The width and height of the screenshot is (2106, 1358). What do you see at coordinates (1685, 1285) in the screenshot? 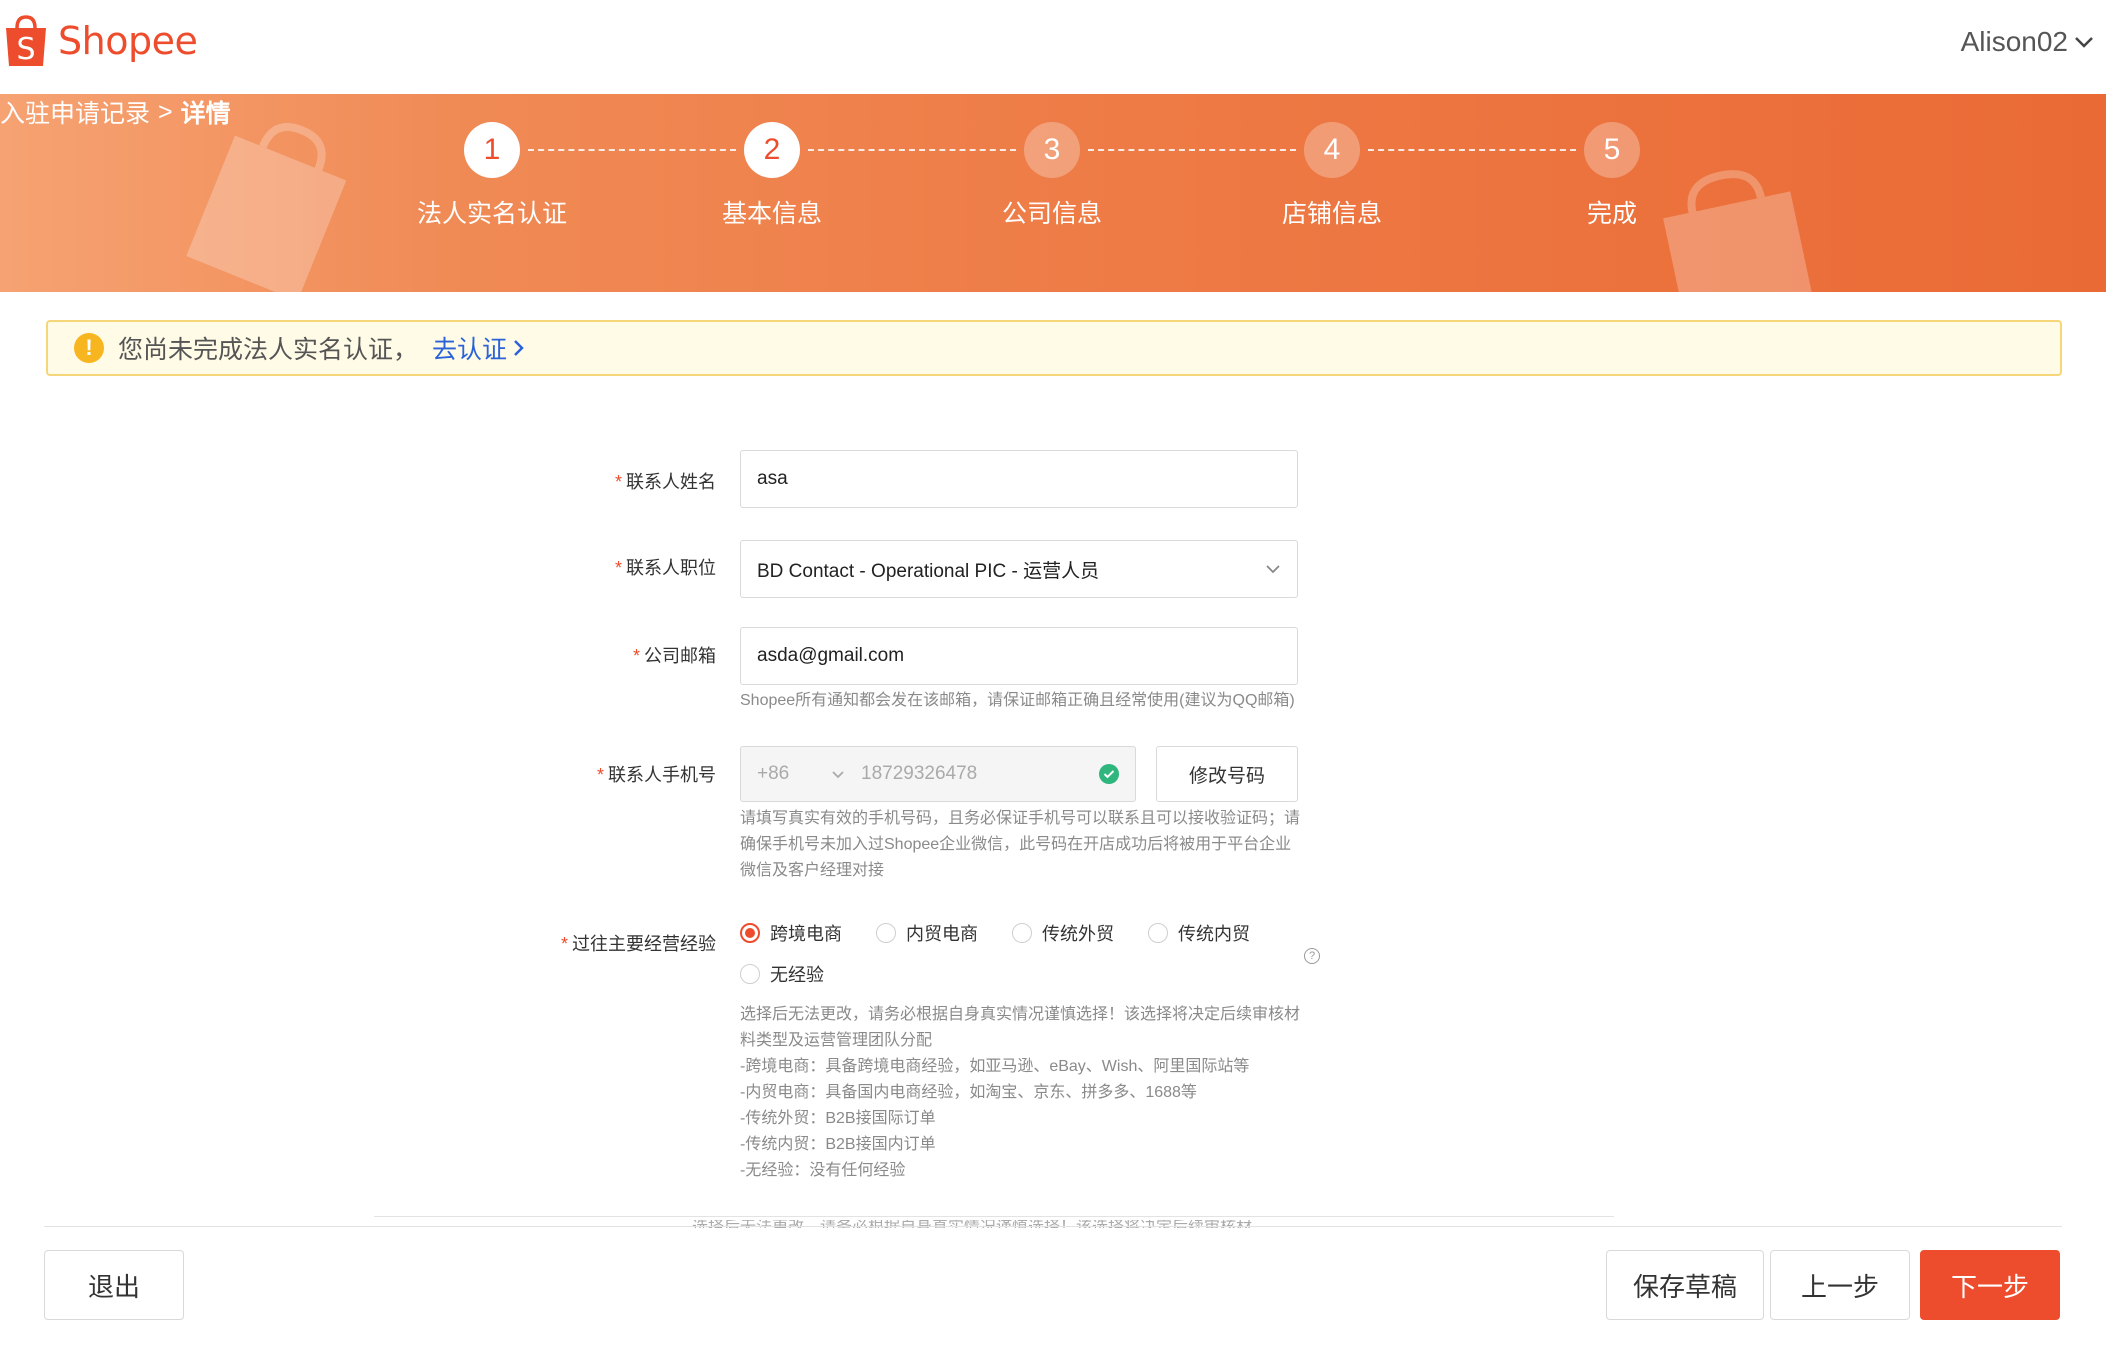
I see `save-draft-button: 保存草稿` at bounding box center [1685, 1285].